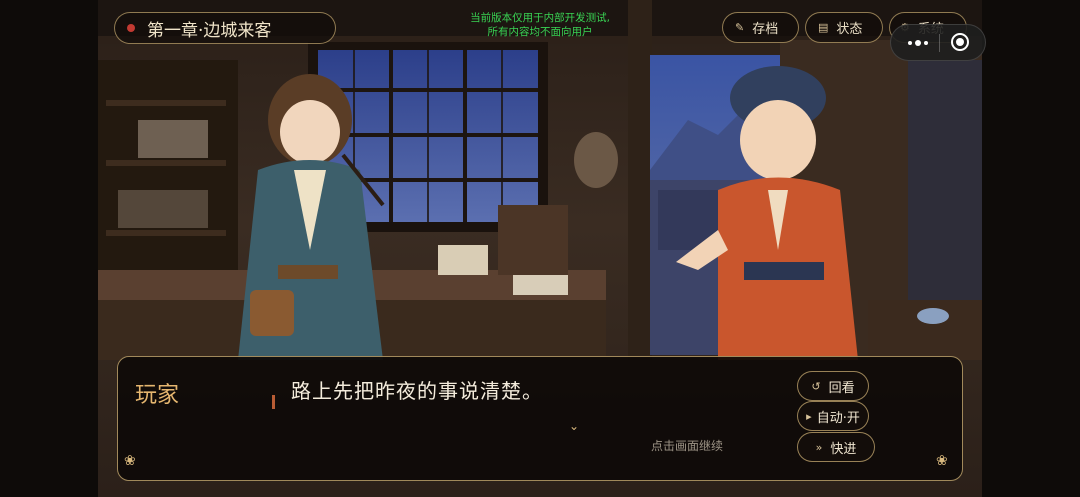 The height and width of the screenshot is (497, 1080). Describe the element at coordinates (823, 27) in the screenshot. I see `scroll-icon: ▤` at that location.